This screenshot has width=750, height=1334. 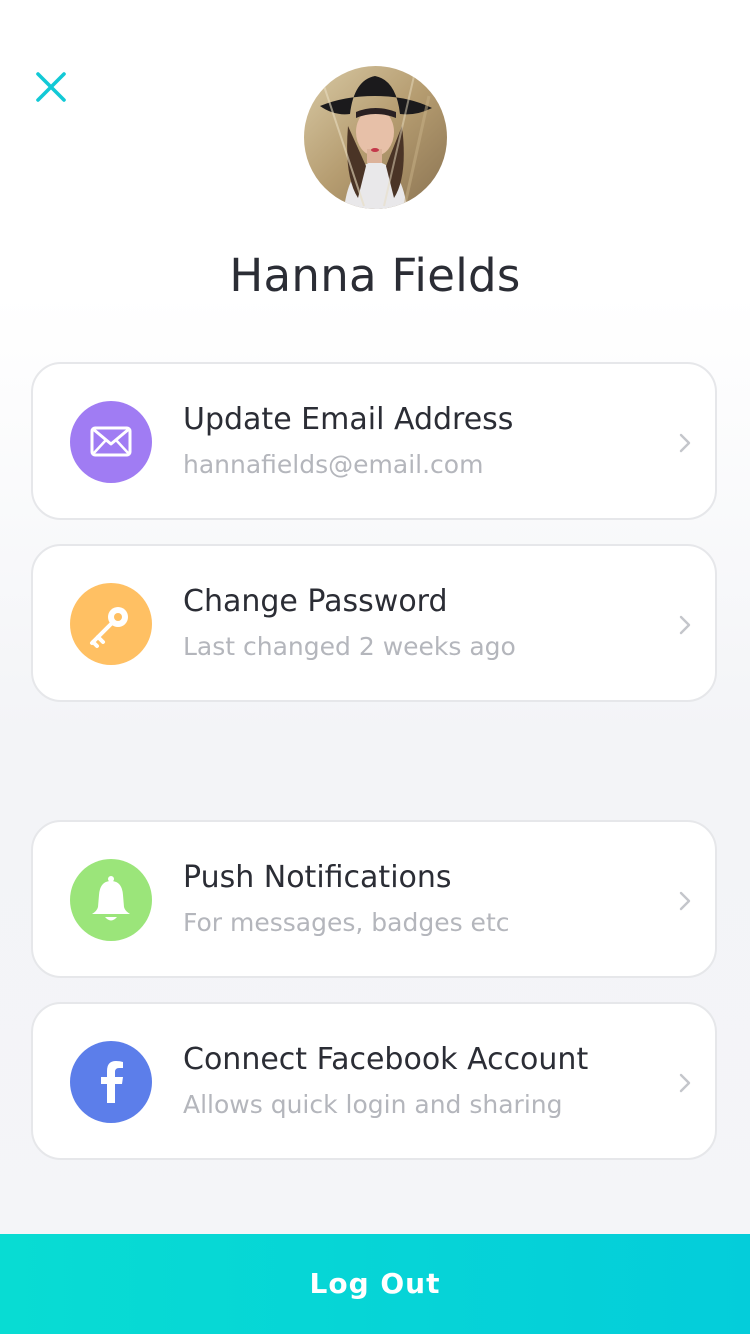 I want to click on card-title: Connect Facebook Account, so click(x=386, y=1059).